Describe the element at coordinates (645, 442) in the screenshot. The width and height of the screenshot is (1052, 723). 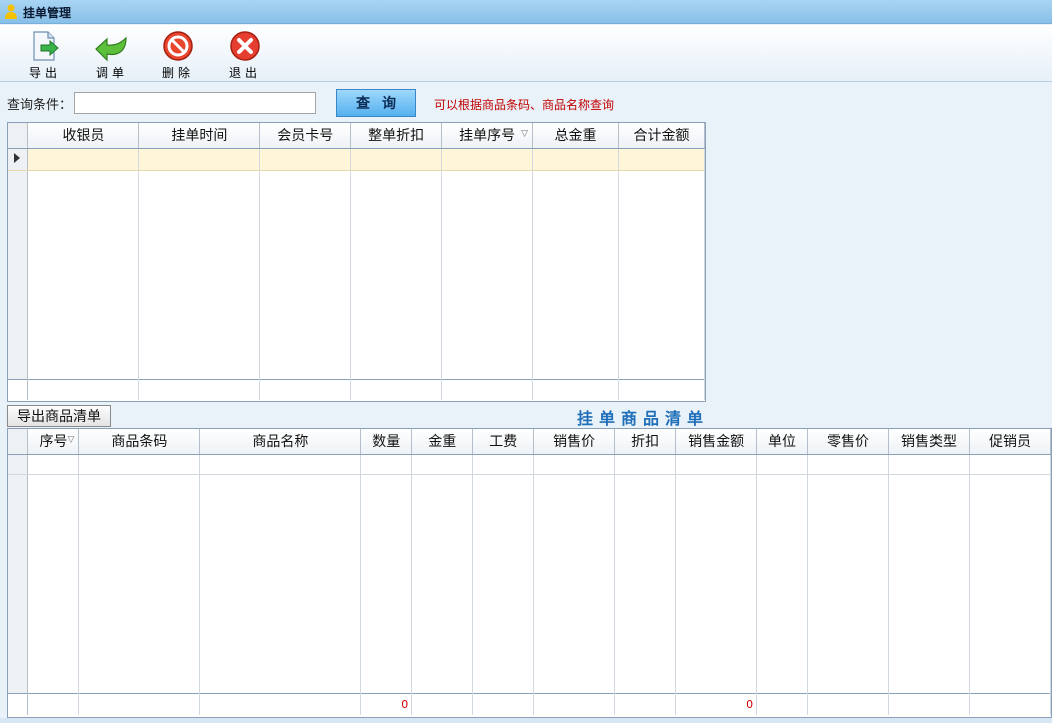
I see `column-header-discount: 折扣` at that location.